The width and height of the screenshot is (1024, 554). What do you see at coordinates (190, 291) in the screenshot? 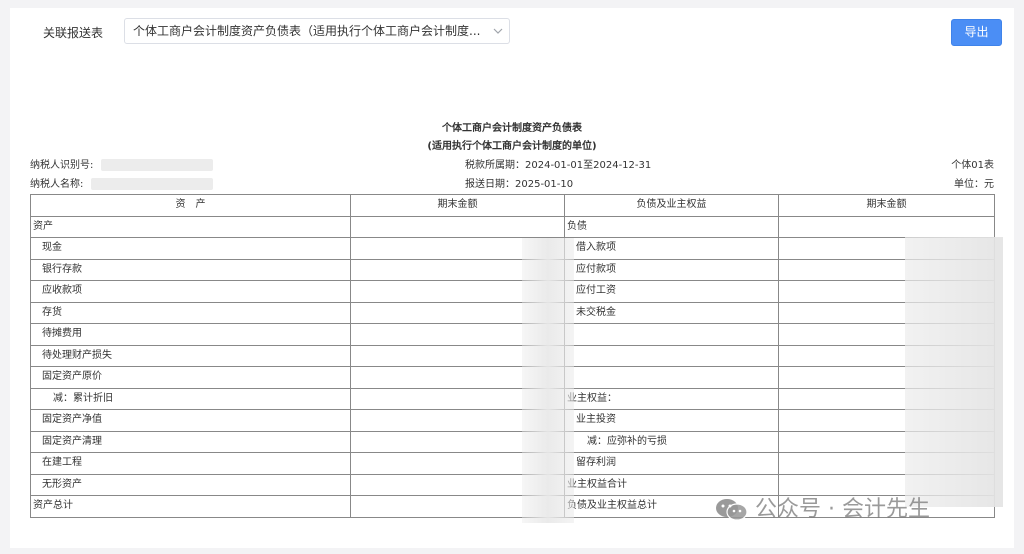
I see `asset-item: 应收款项` at bounding box center [190, 291].